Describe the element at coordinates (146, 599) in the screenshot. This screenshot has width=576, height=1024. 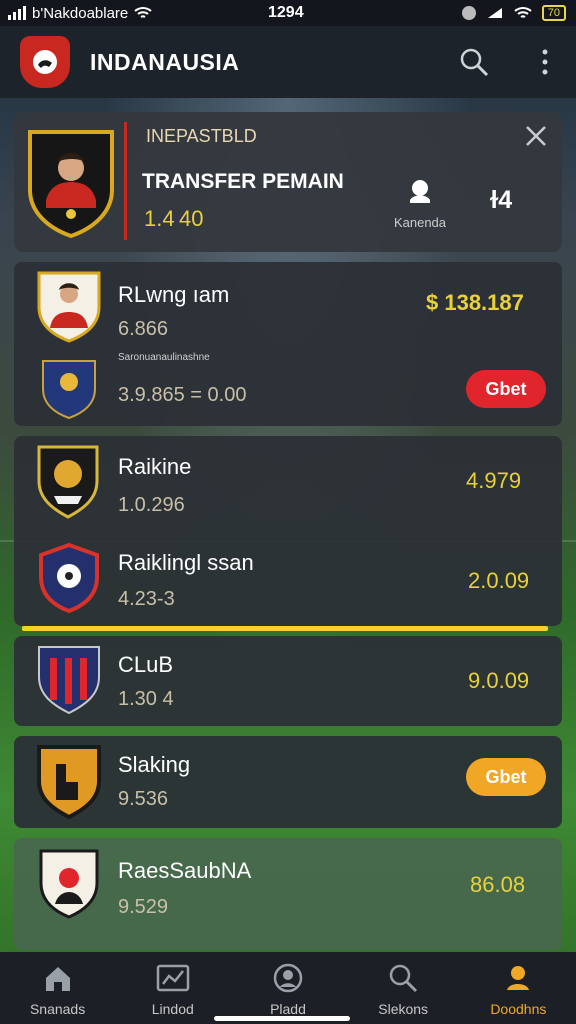
I see `row-sub: 4.23-3` at that location.